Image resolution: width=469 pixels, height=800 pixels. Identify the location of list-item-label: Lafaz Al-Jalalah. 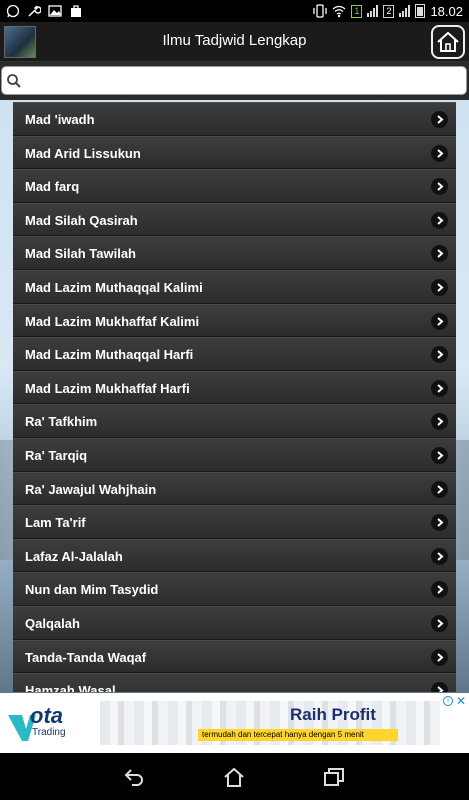
(74, 556).